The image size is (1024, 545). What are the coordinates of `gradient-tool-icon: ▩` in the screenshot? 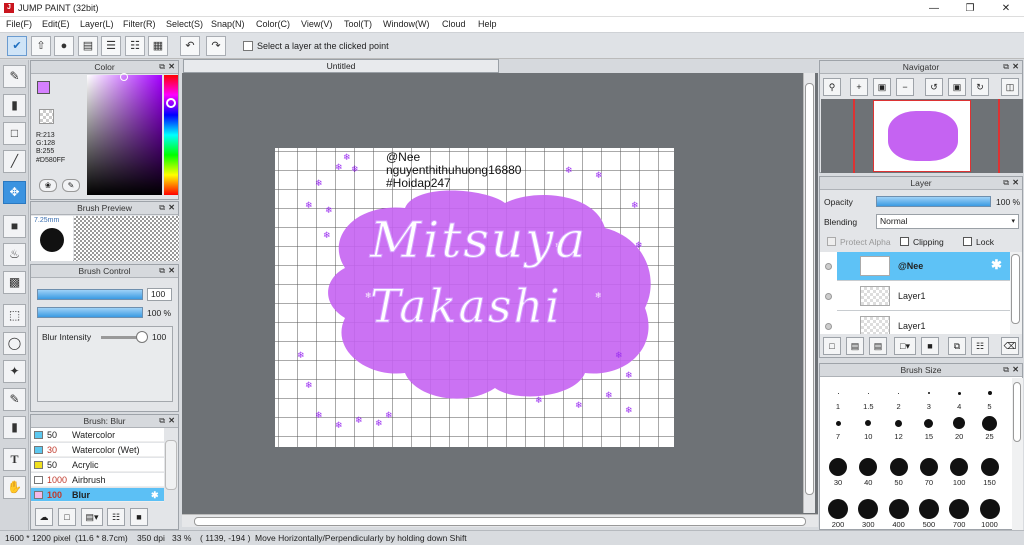 It's located at (14, 282).